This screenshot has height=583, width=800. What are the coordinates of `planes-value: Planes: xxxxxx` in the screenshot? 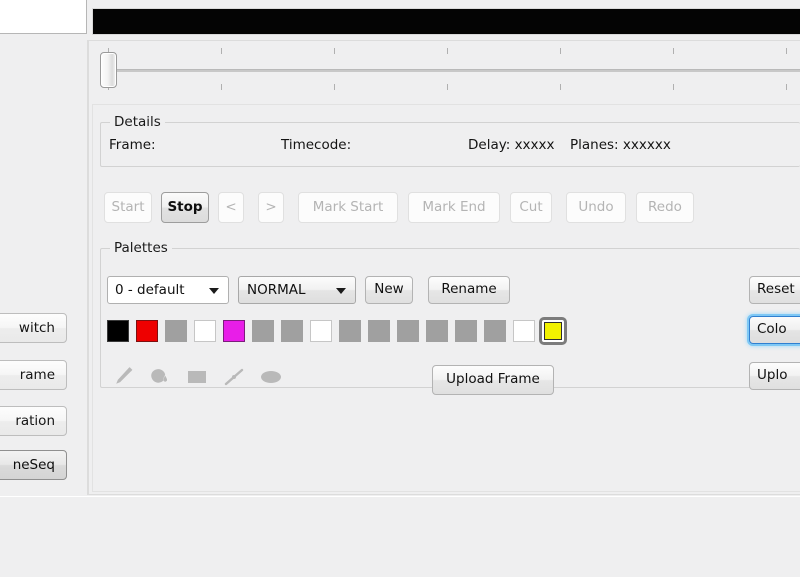 It's located at (620, 145).